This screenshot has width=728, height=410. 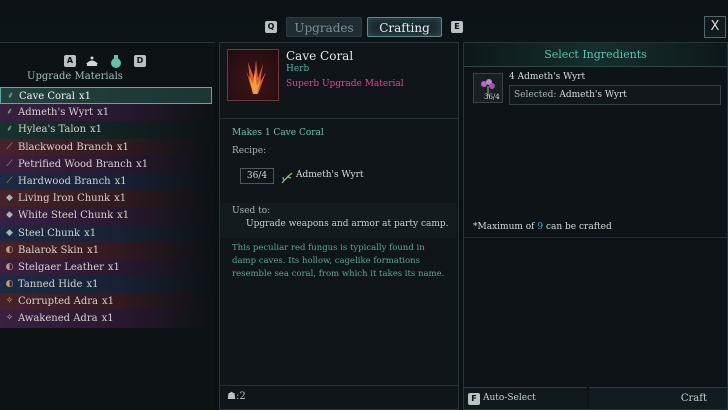 What do you see at coordinates (106, 233) in the screenshot?
I see `list-item: ◆ Steel Chunk x1` at bounding box center [106, 233].